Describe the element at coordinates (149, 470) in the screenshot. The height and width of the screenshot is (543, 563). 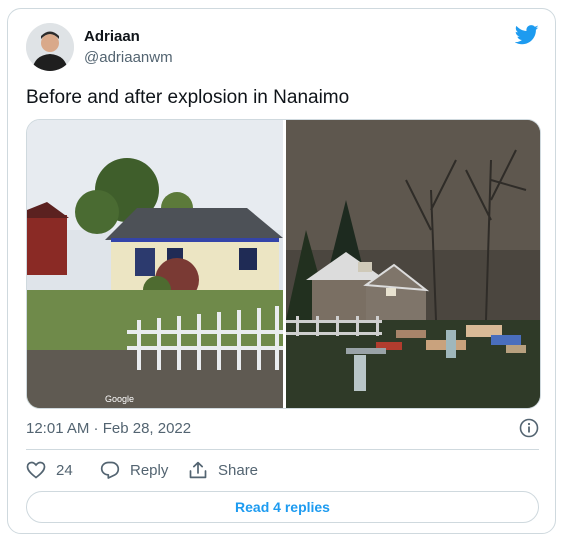
I see `reply-label: Reply` at that location.